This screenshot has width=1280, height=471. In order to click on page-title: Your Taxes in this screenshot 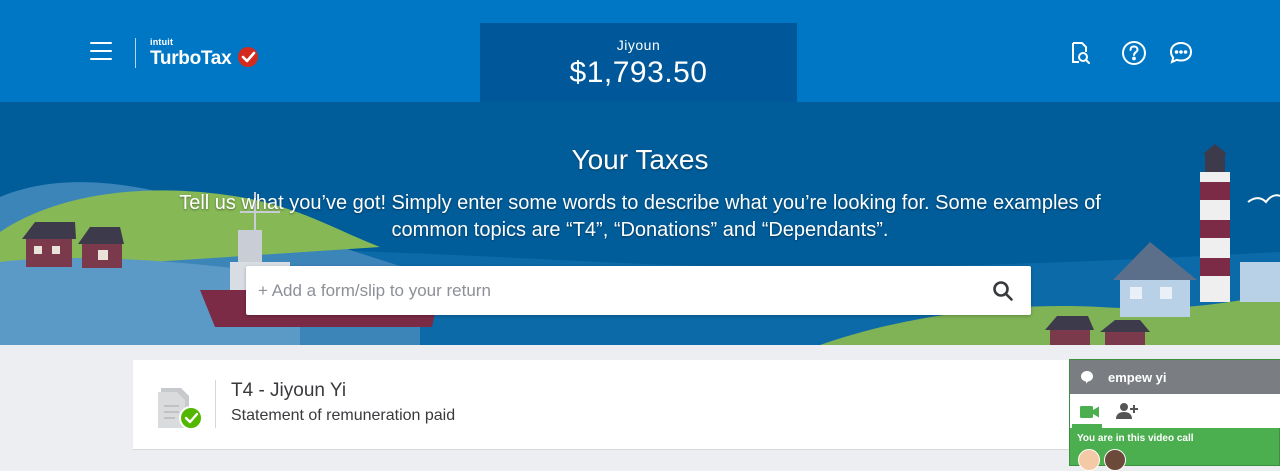, I will do `click(640, 159)`.